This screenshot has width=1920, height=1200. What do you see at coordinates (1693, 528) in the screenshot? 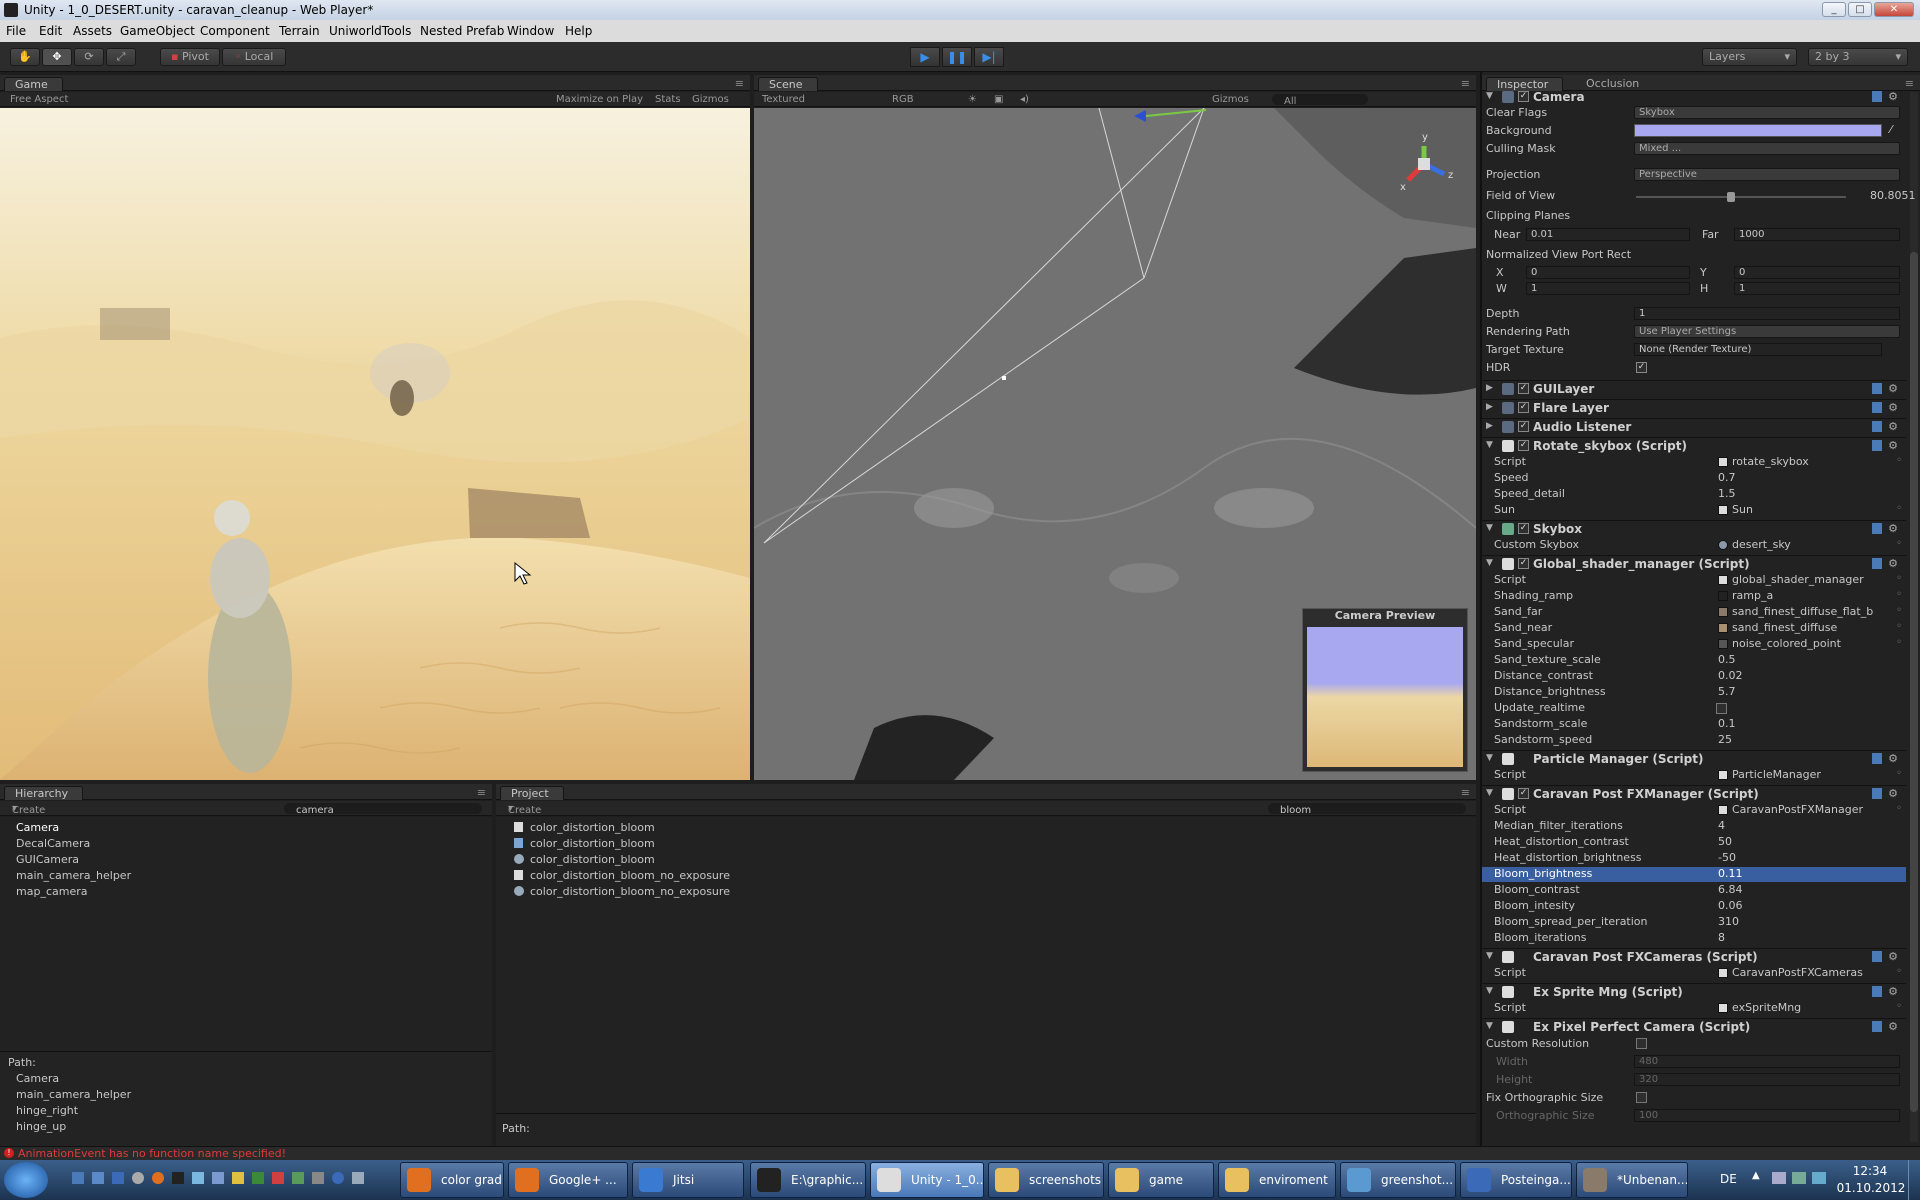
I see `component-skybox-header: ▼ ✓ Skybox ⚙` at bounding box center [1693, 528].